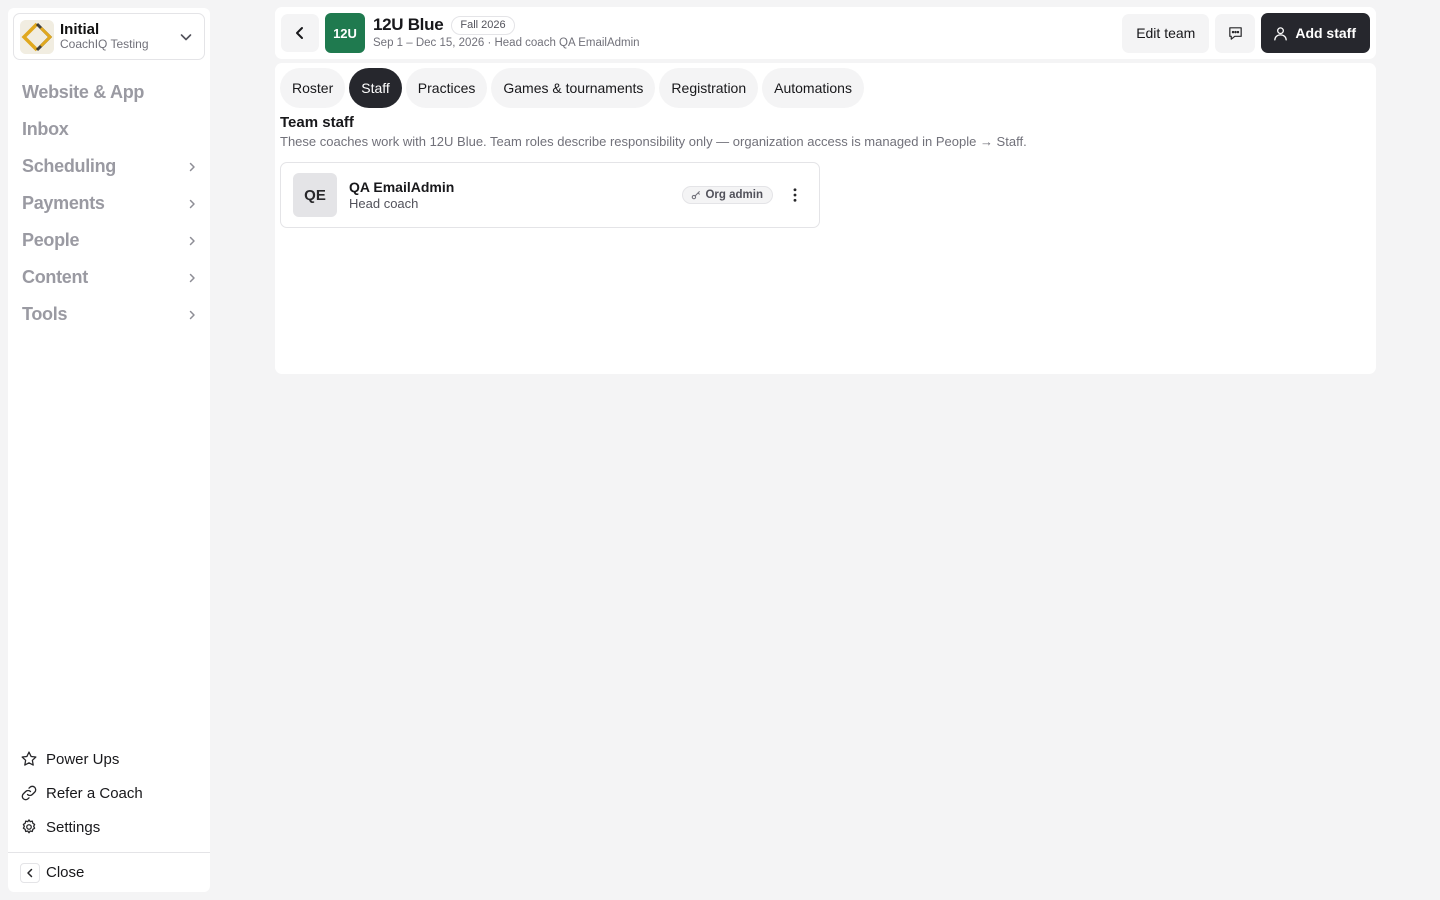  I want to click on status-badge-label: Org admin, so click(734, 195).